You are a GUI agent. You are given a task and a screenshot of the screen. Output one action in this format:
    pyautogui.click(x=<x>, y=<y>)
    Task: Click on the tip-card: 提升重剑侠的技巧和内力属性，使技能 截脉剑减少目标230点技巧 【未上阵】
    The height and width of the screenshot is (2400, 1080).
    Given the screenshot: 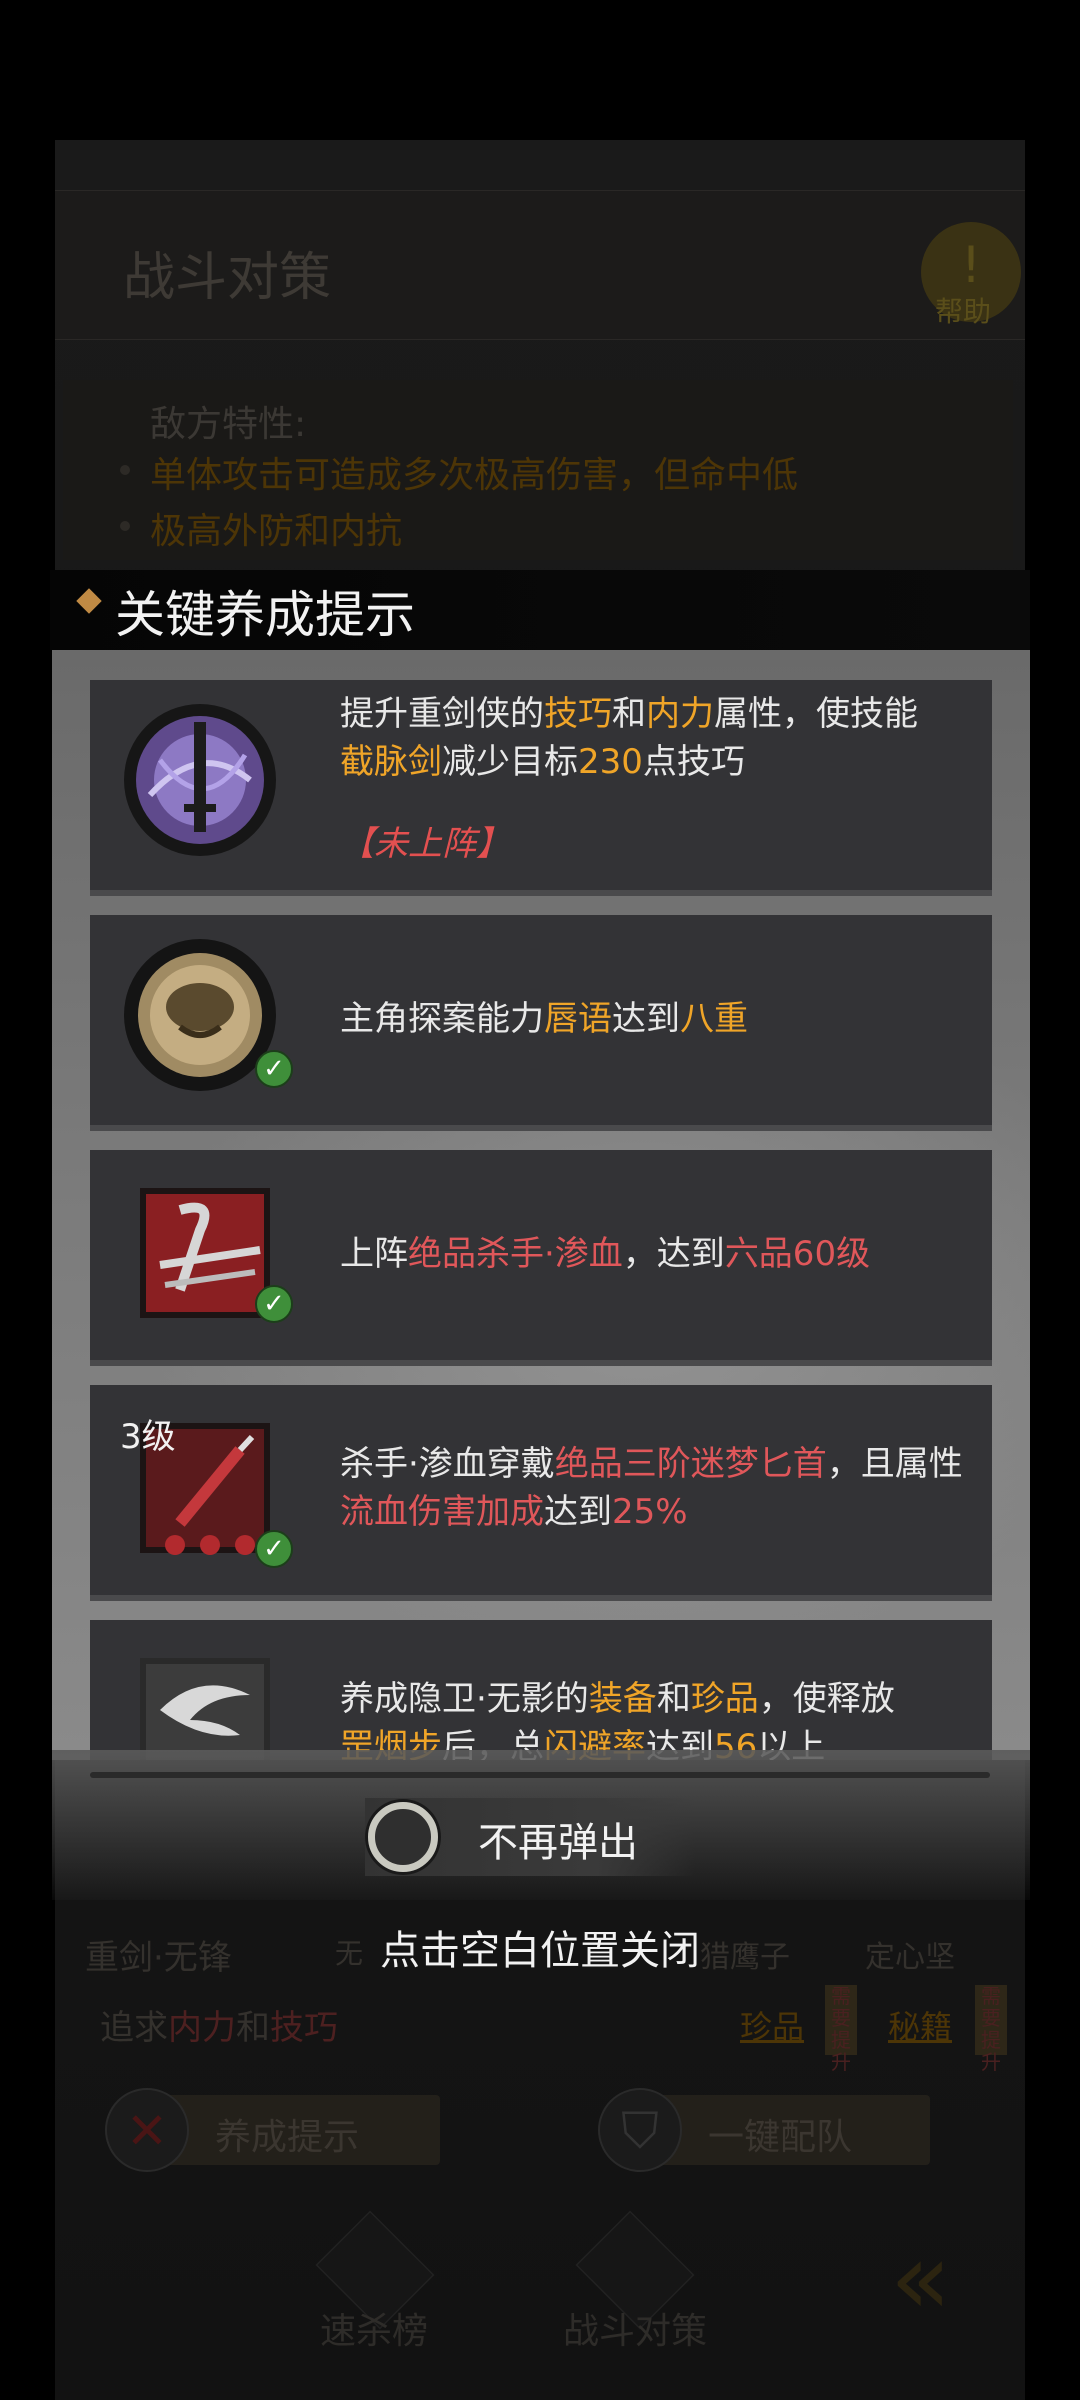 What is the action you would take?
    pyautogui.click(x=541, y=785)
    